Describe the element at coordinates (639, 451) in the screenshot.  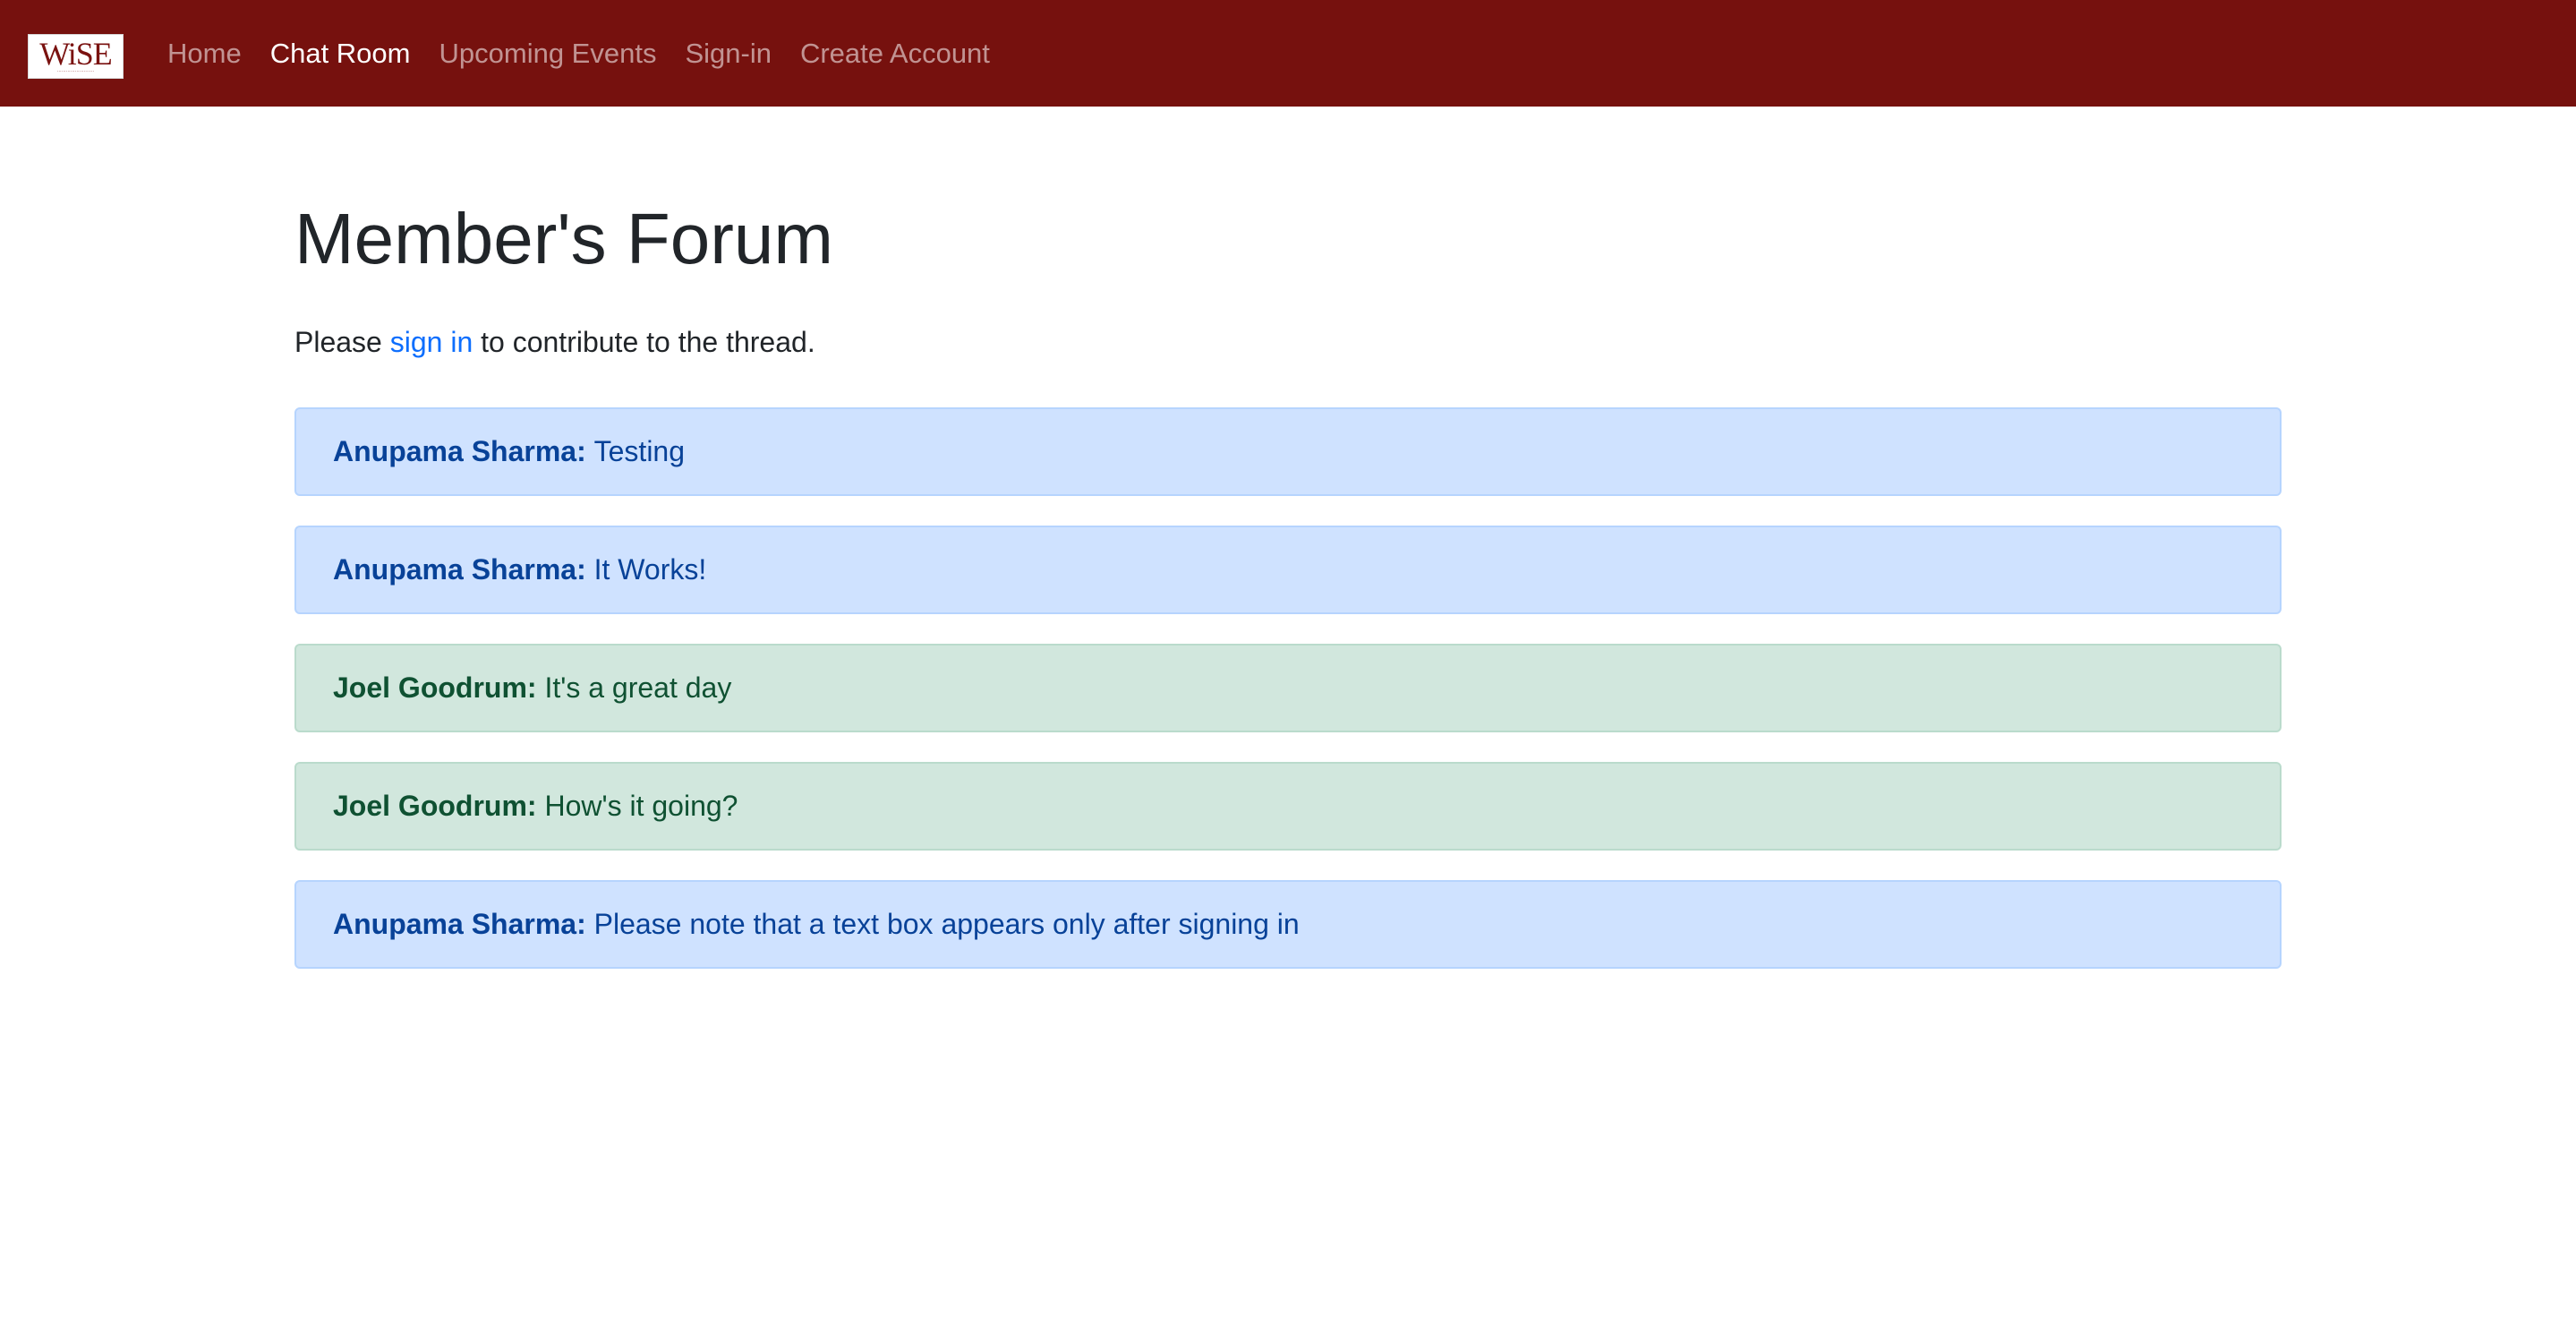
I see `message-text: Testing` at that location.